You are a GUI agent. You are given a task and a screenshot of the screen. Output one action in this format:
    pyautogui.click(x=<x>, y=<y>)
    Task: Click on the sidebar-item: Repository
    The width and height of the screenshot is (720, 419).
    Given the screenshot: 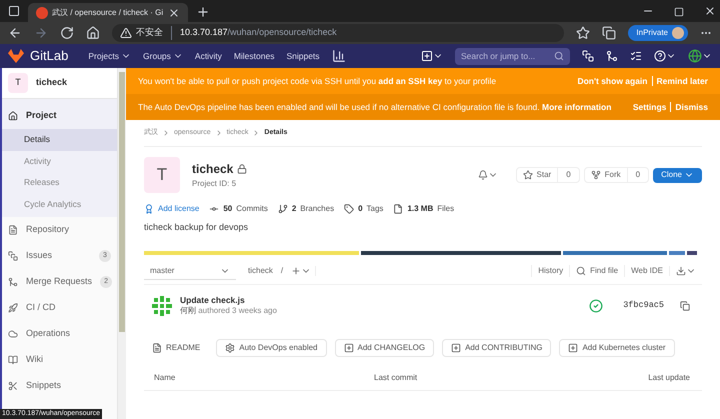 What is the action you would take?
    pyautogui.click(x=59, y=230)
    